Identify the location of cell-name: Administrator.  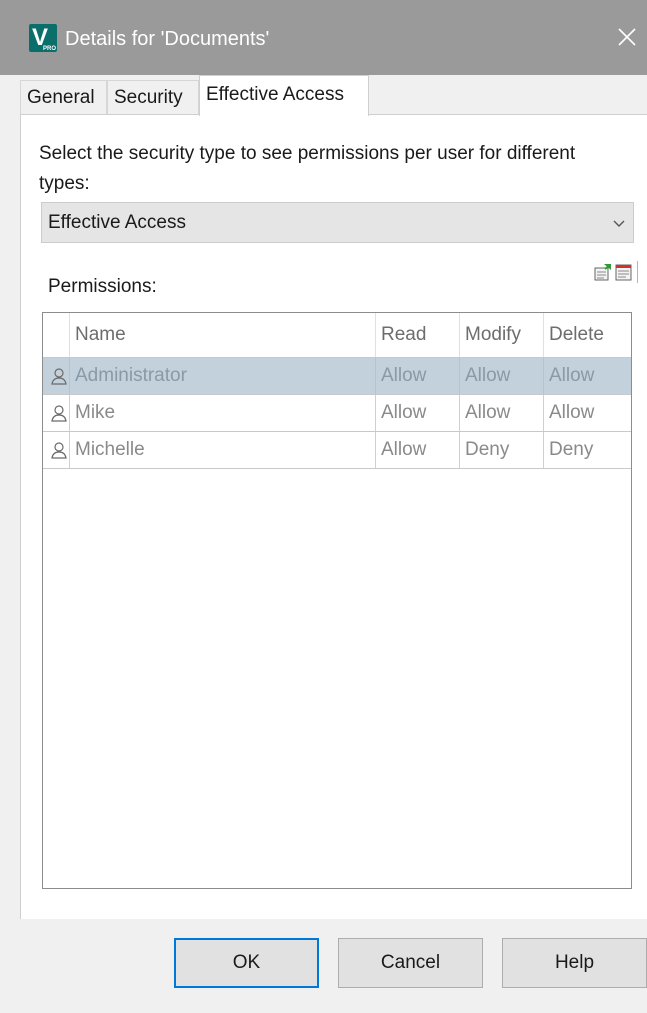
(222, 376).